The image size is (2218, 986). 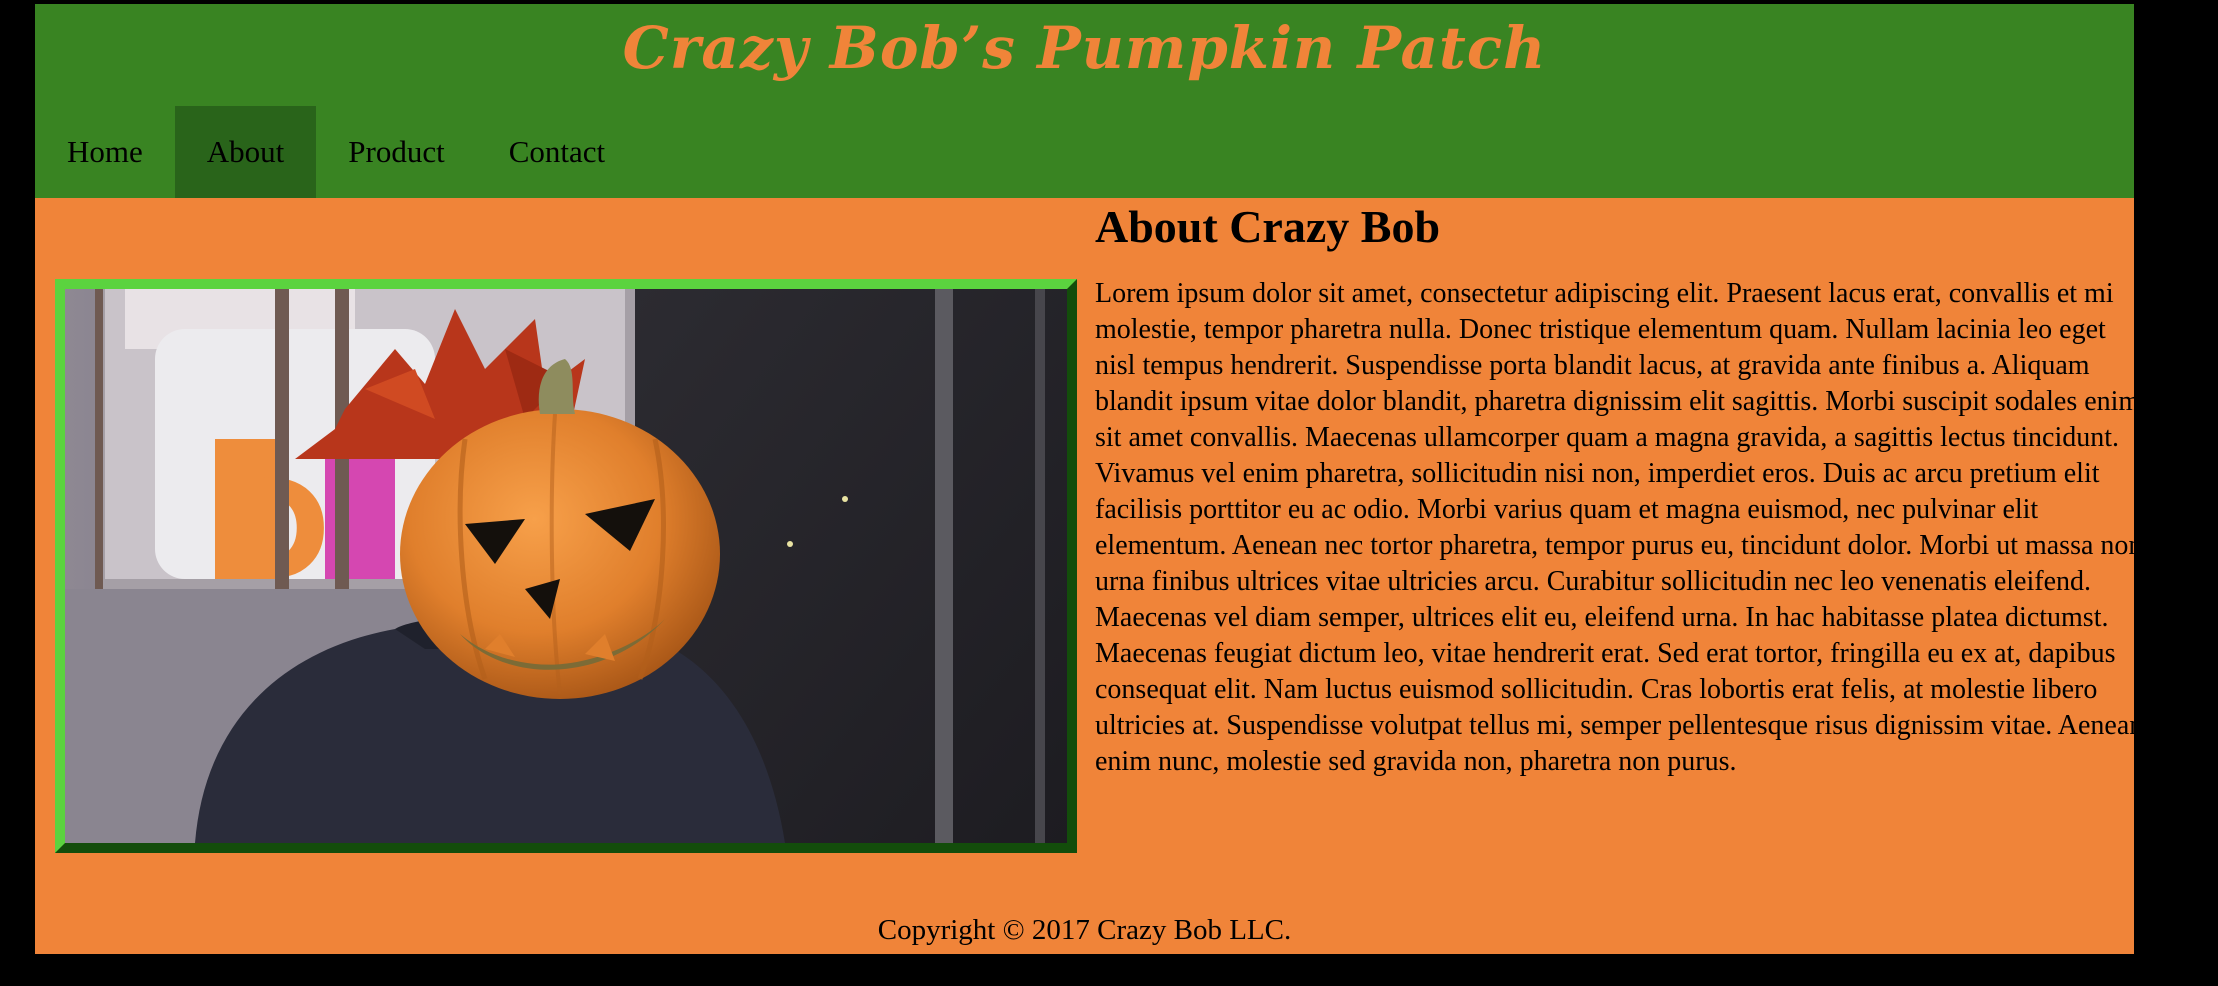 I want to click on about-heading: About Crazy Bob, so click(x=1268, y=226).